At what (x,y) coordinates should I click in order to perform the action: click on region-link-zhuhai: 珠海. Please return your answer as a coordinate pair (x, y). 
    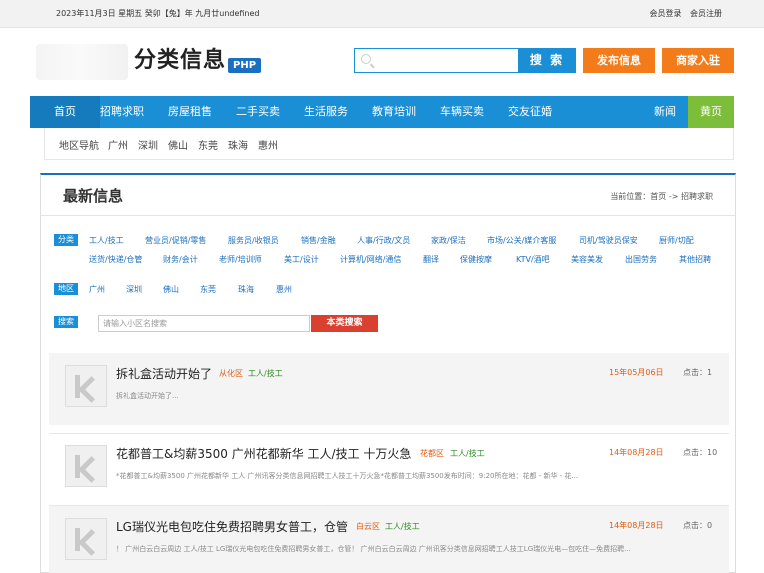
    Looking at the image, I should click on (238, 144).